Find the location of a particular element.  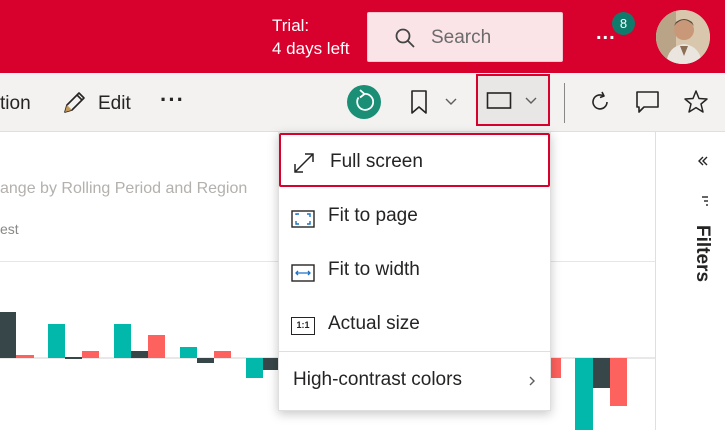

bookmark-icon is located at coordinates (419, 102).